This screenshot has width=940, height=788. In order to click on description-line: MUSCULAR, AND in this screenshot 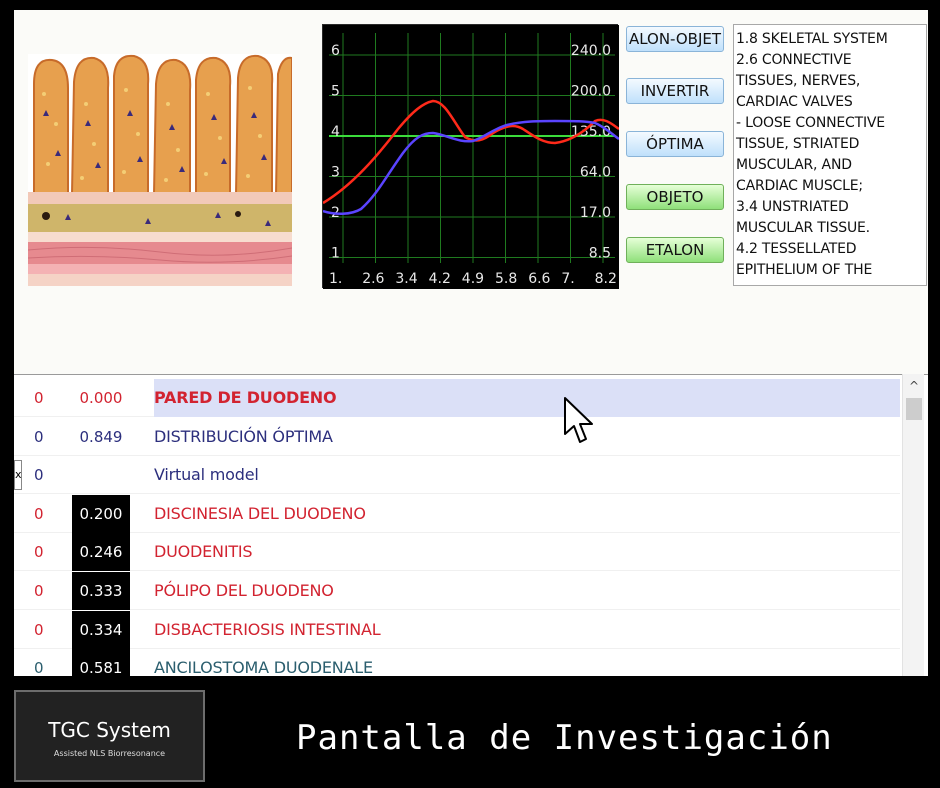, I will do `click(794, 165)`.